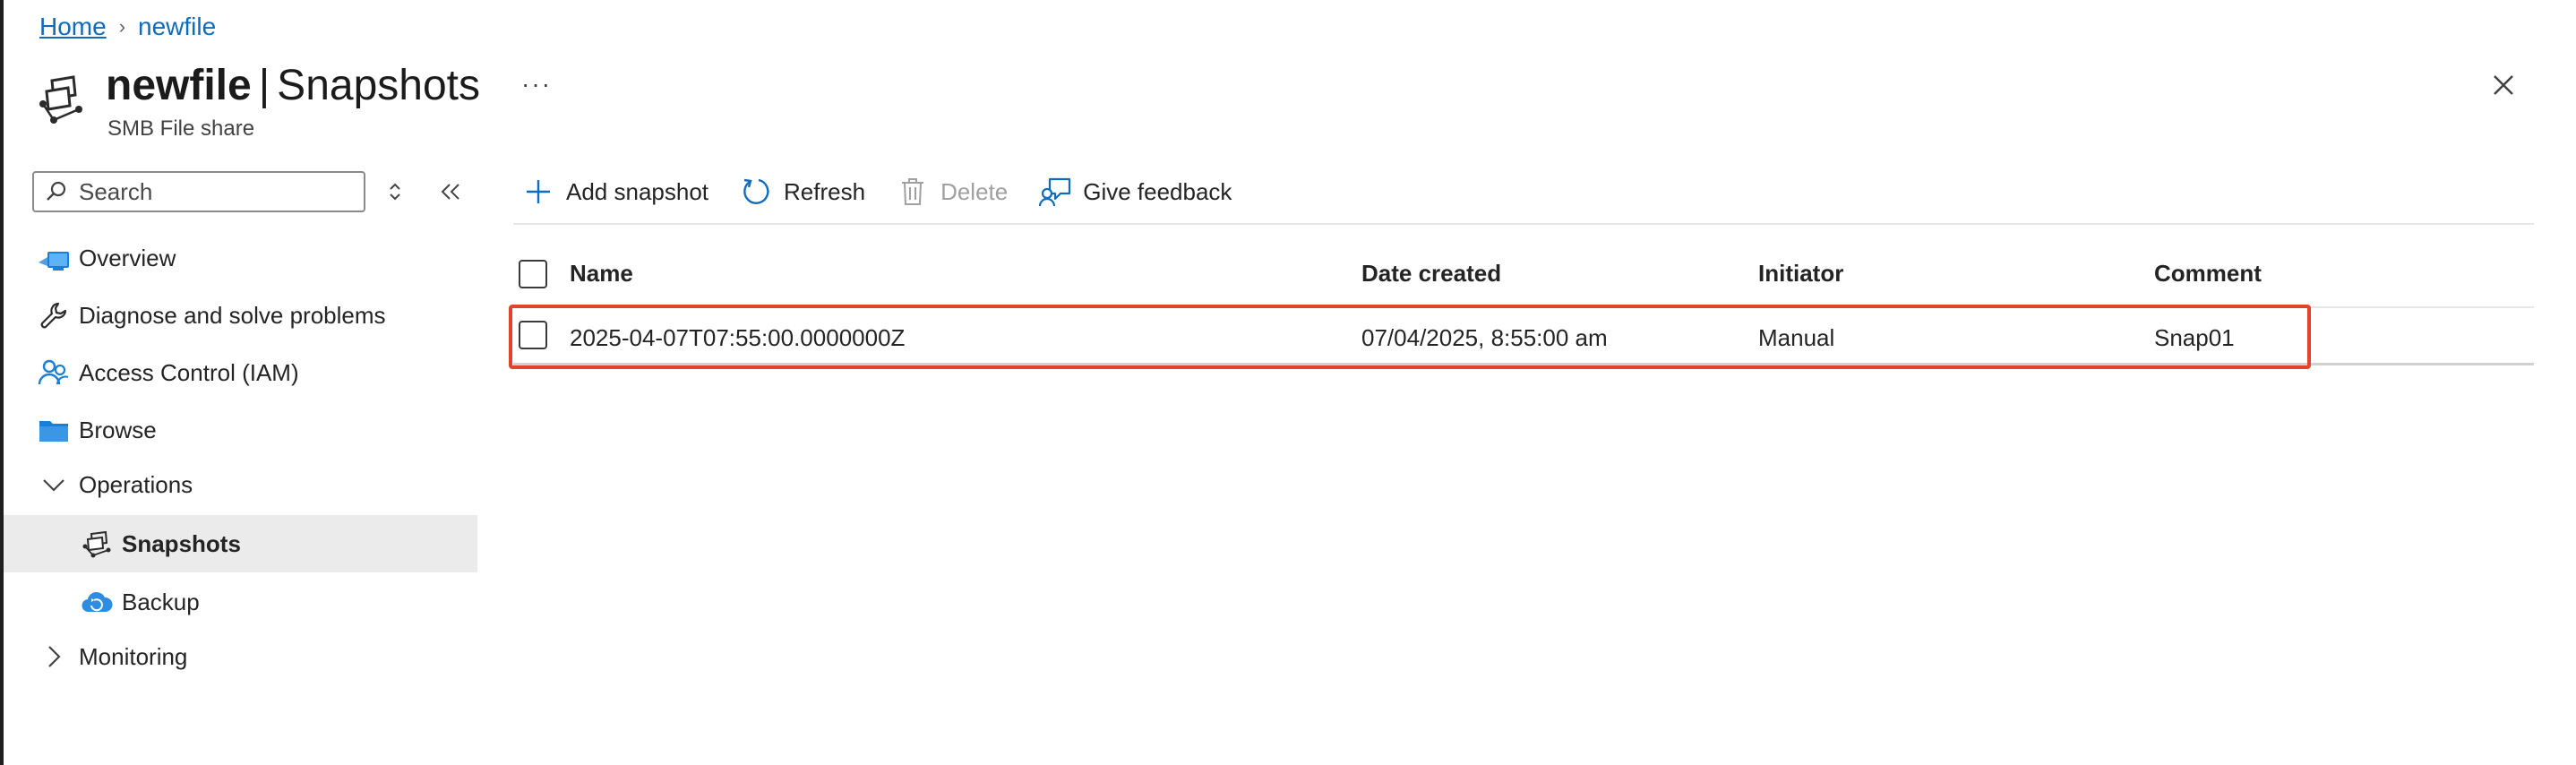 The image size is (2576, 765). What do you see at coordinates (54, 485) in the screenshot?
I see `chevron-down-icon` at bounding box center [54, 485].